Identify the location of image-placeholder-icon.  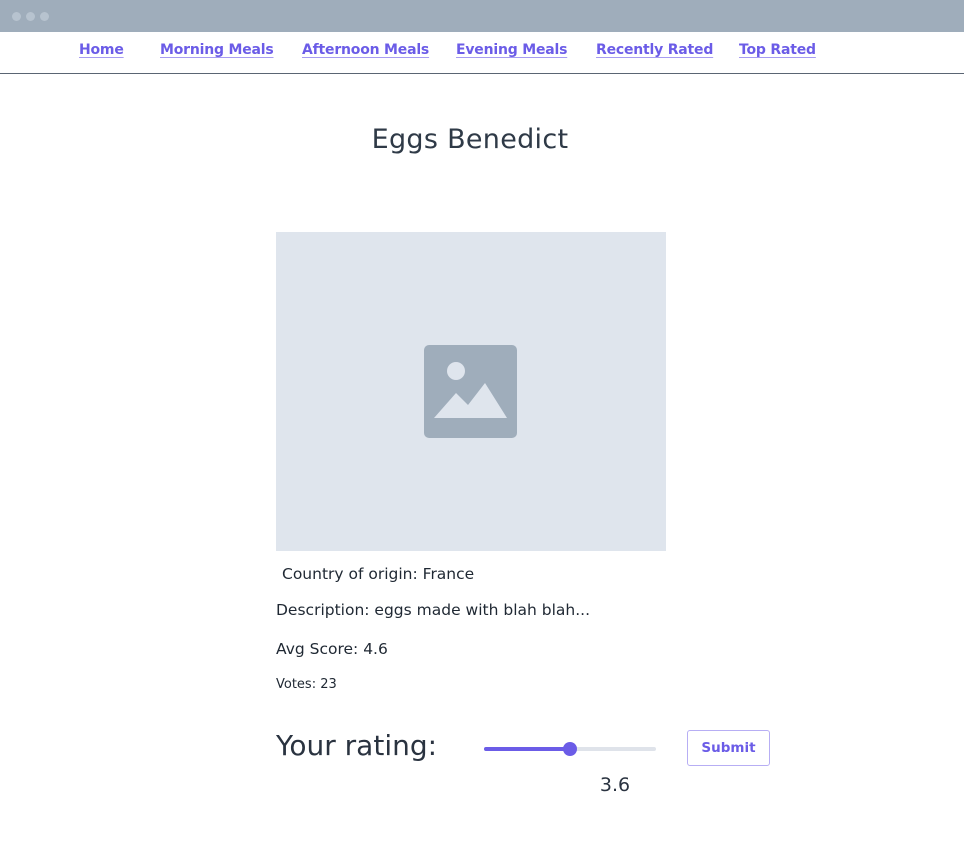
(470, 391).